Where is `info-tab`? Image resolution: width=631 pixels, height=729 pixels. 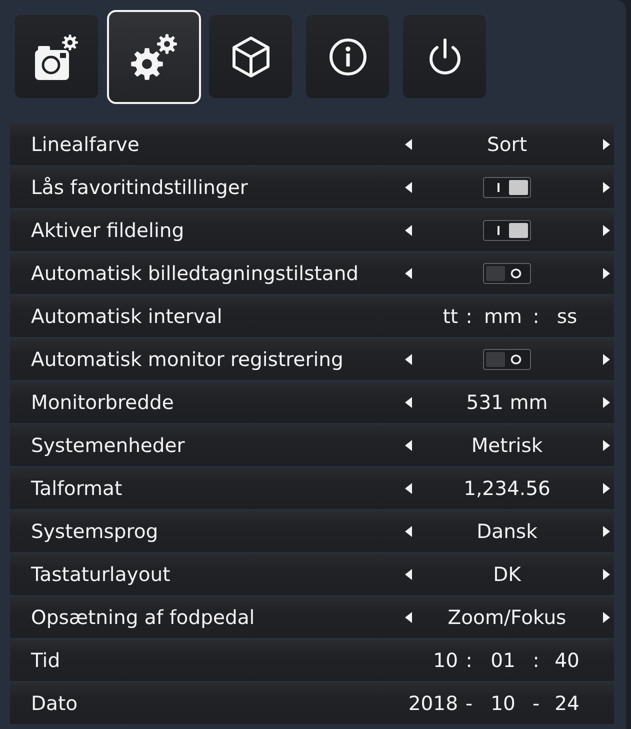 info-tab is located at coordinates (347, 56).